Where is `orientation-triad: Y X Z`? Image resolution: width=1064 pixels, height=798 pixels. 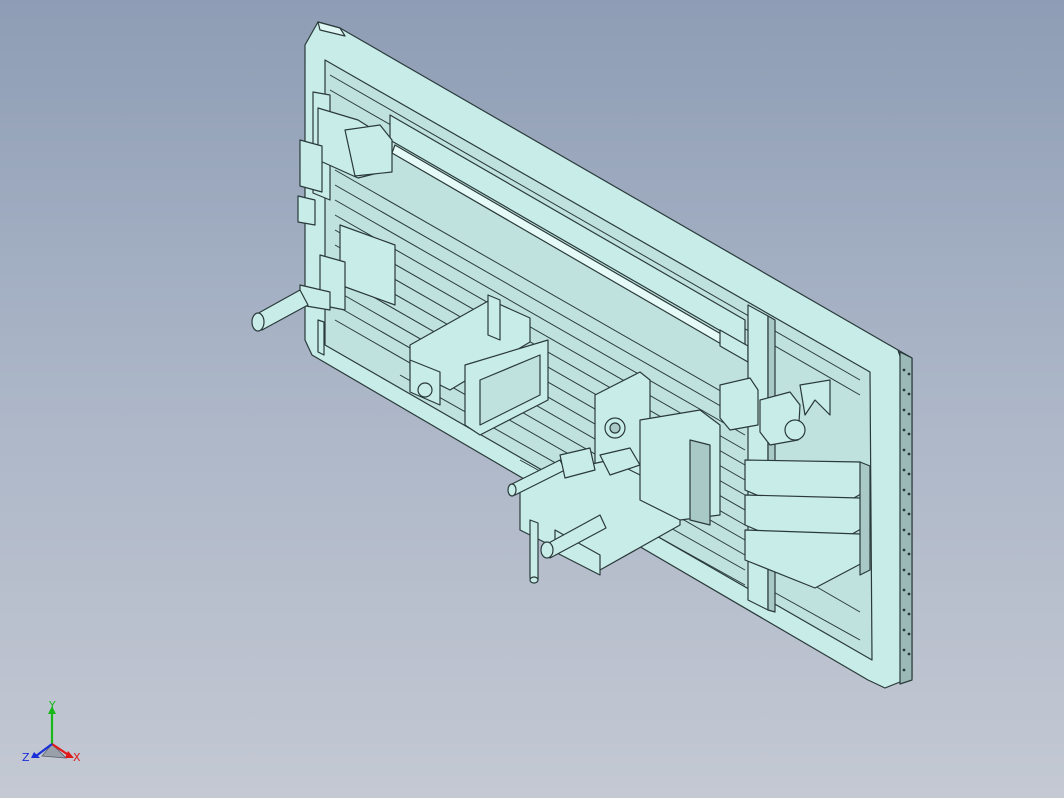
orientation-triad: Y X Z is located at coordinates (51, 732).